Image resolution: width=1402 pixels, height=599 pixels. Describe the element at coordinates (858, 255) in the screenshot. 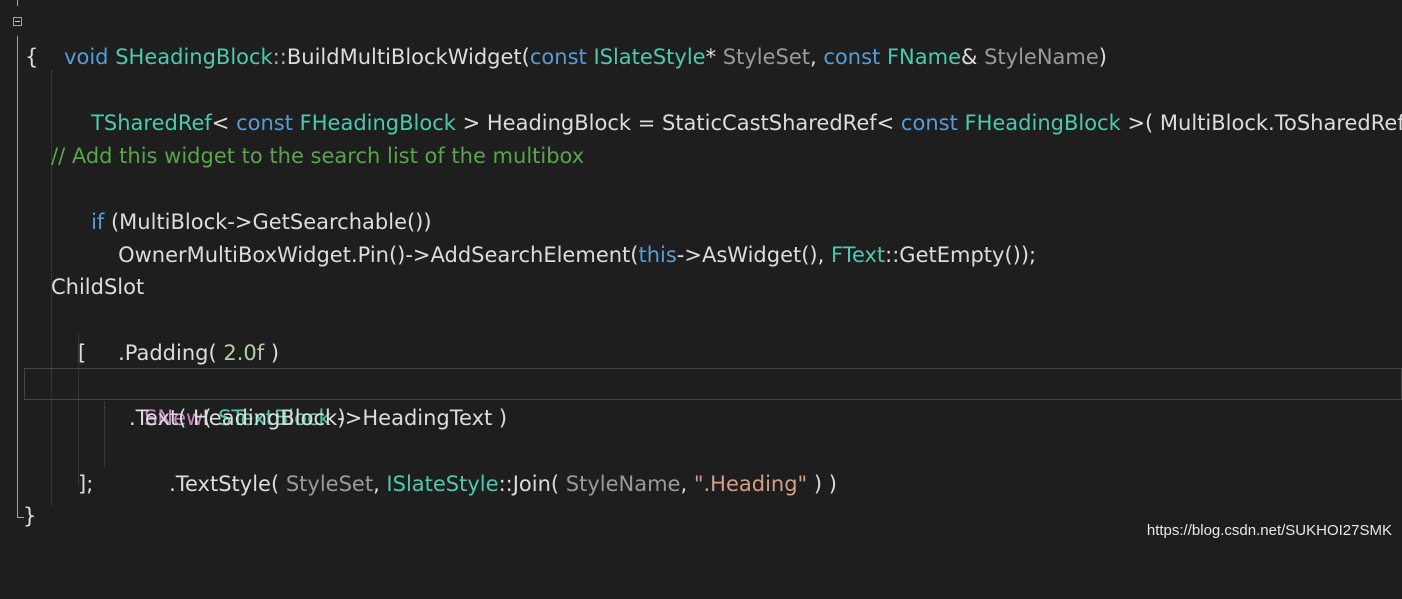

I see `type-name: FText` at that location.